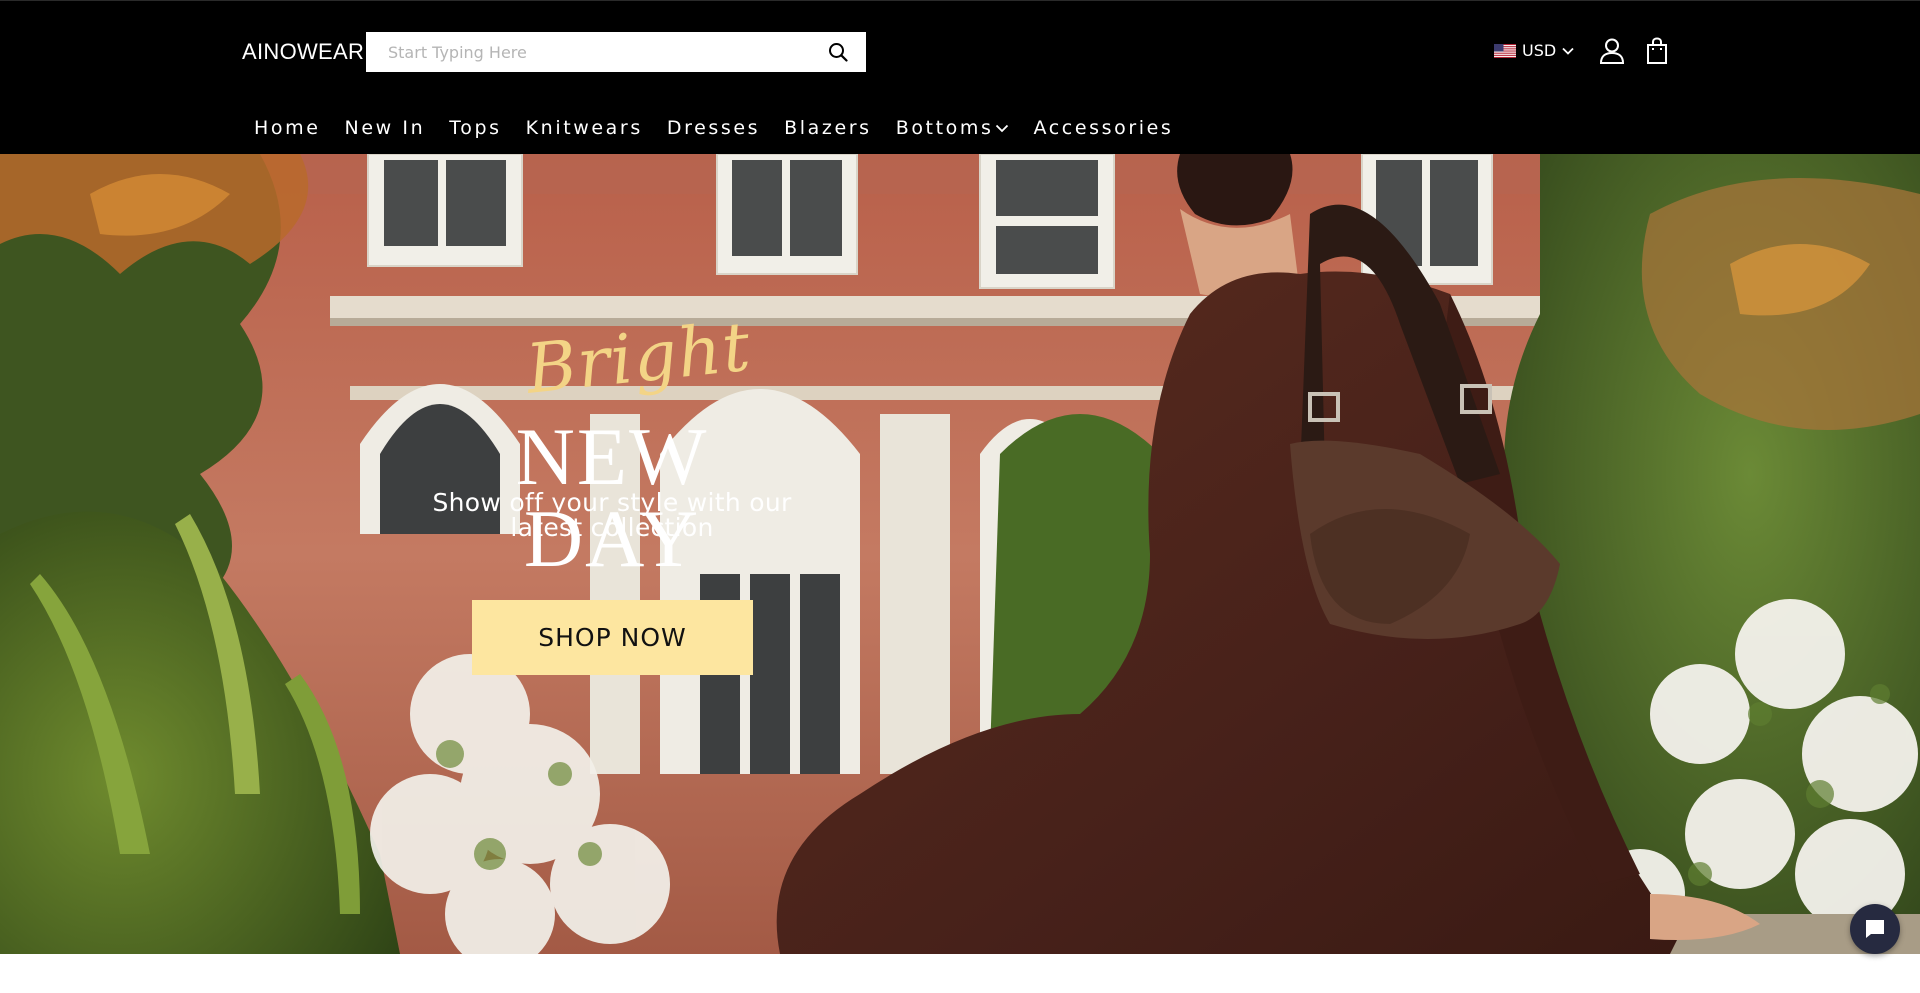 The height and width of the screenshot is (993, 1920). What do you see at coordinates (944, 128) in the screenshot?
I see `nav-label: Bottoms` at bounding box center [944, 128].